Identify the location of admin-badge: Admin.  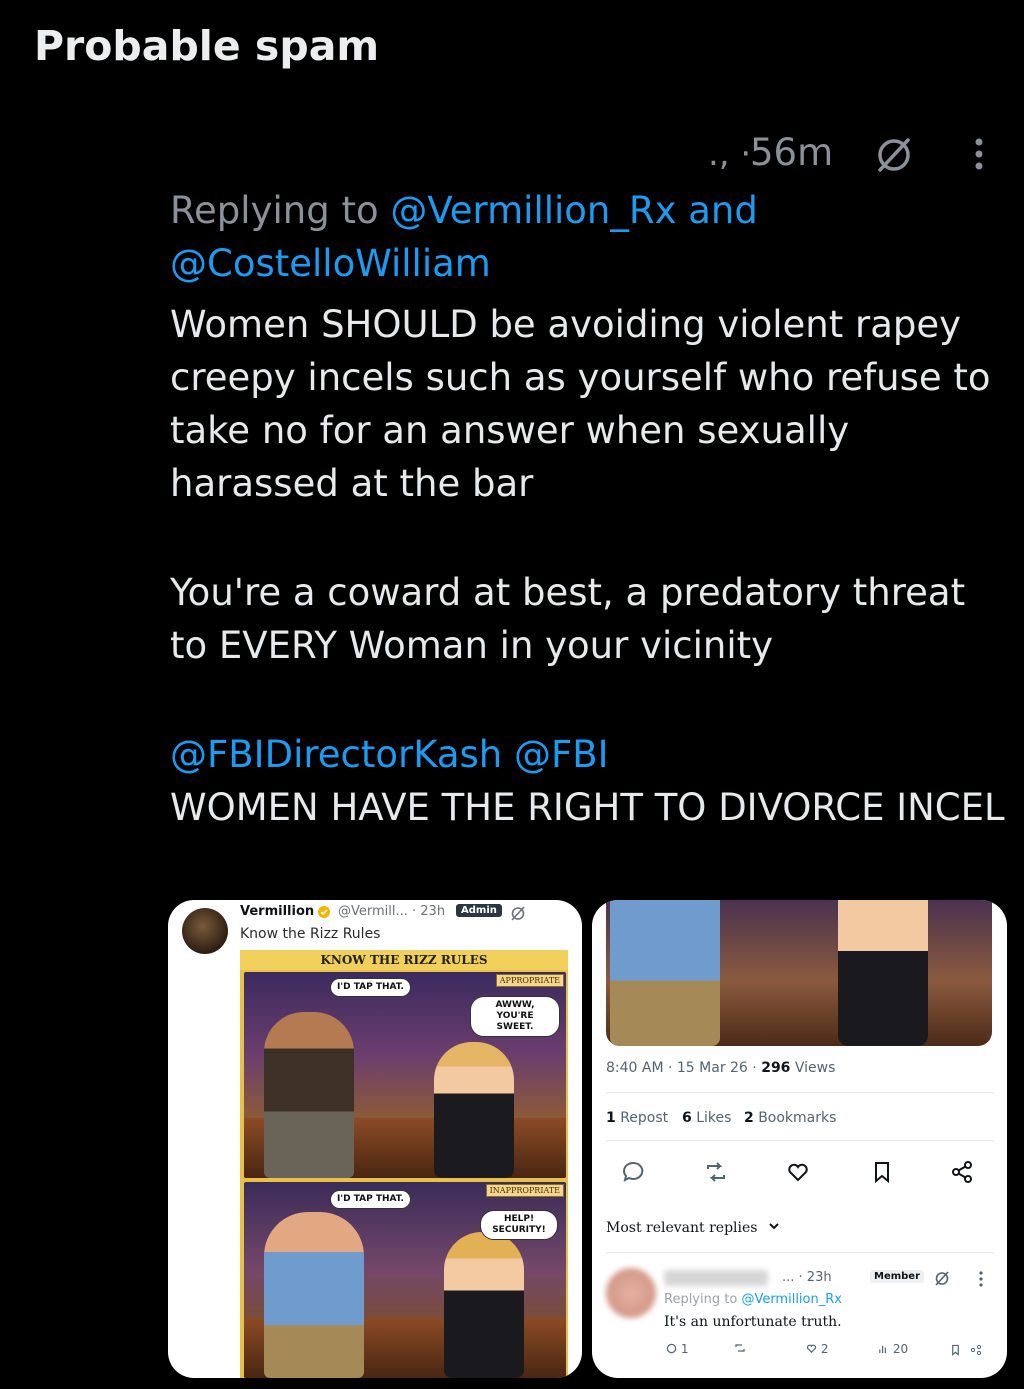
(479, 910).